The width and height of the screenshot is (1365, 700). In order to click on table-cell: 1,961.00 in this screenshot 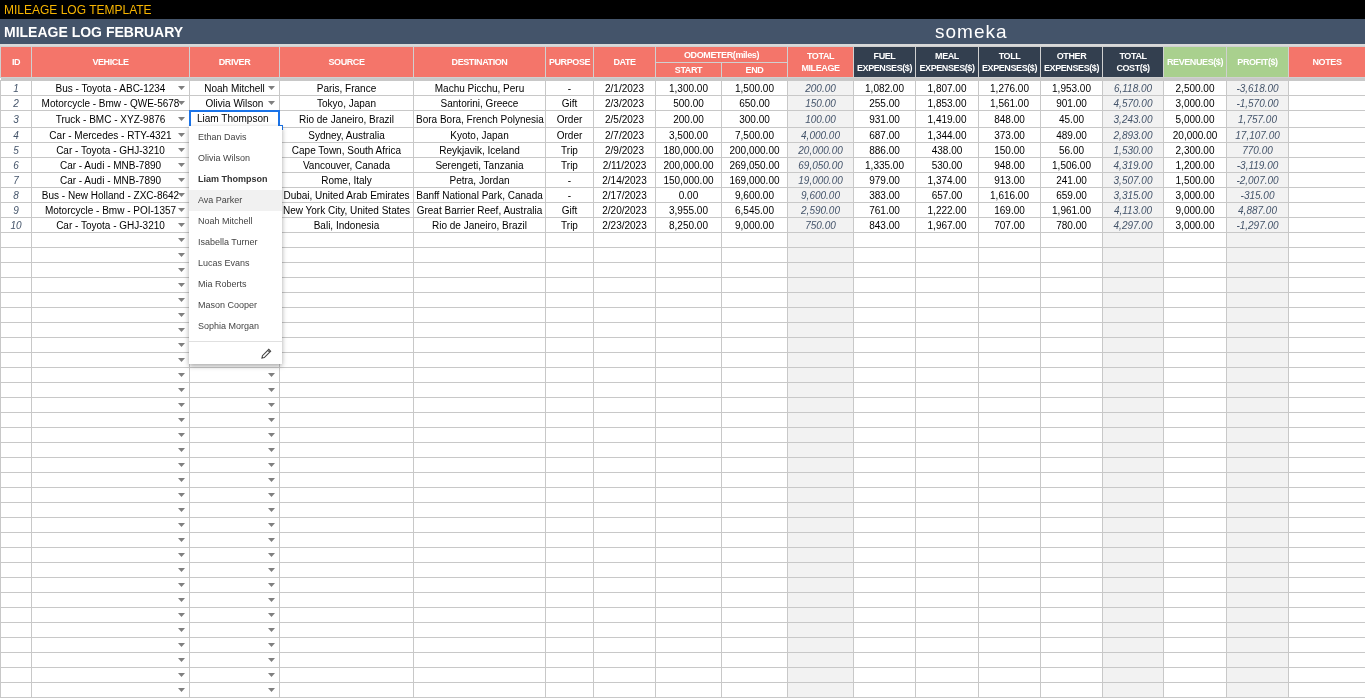, I will do `click(1071, 210)`.